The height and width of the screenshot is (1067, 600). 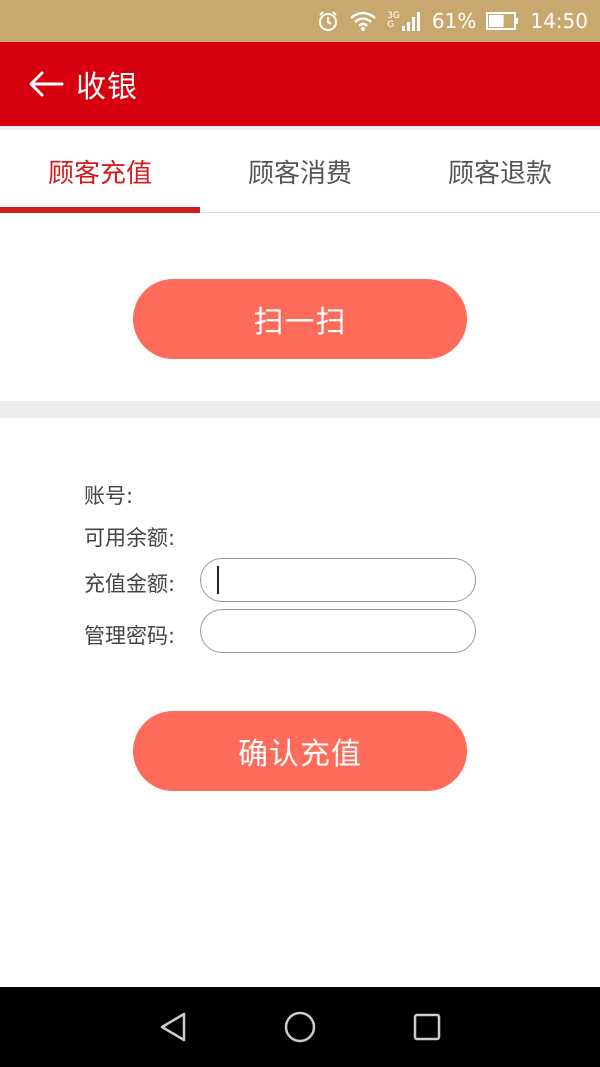 I want to click on home-circle-icon, so click(x=300, y=1027).